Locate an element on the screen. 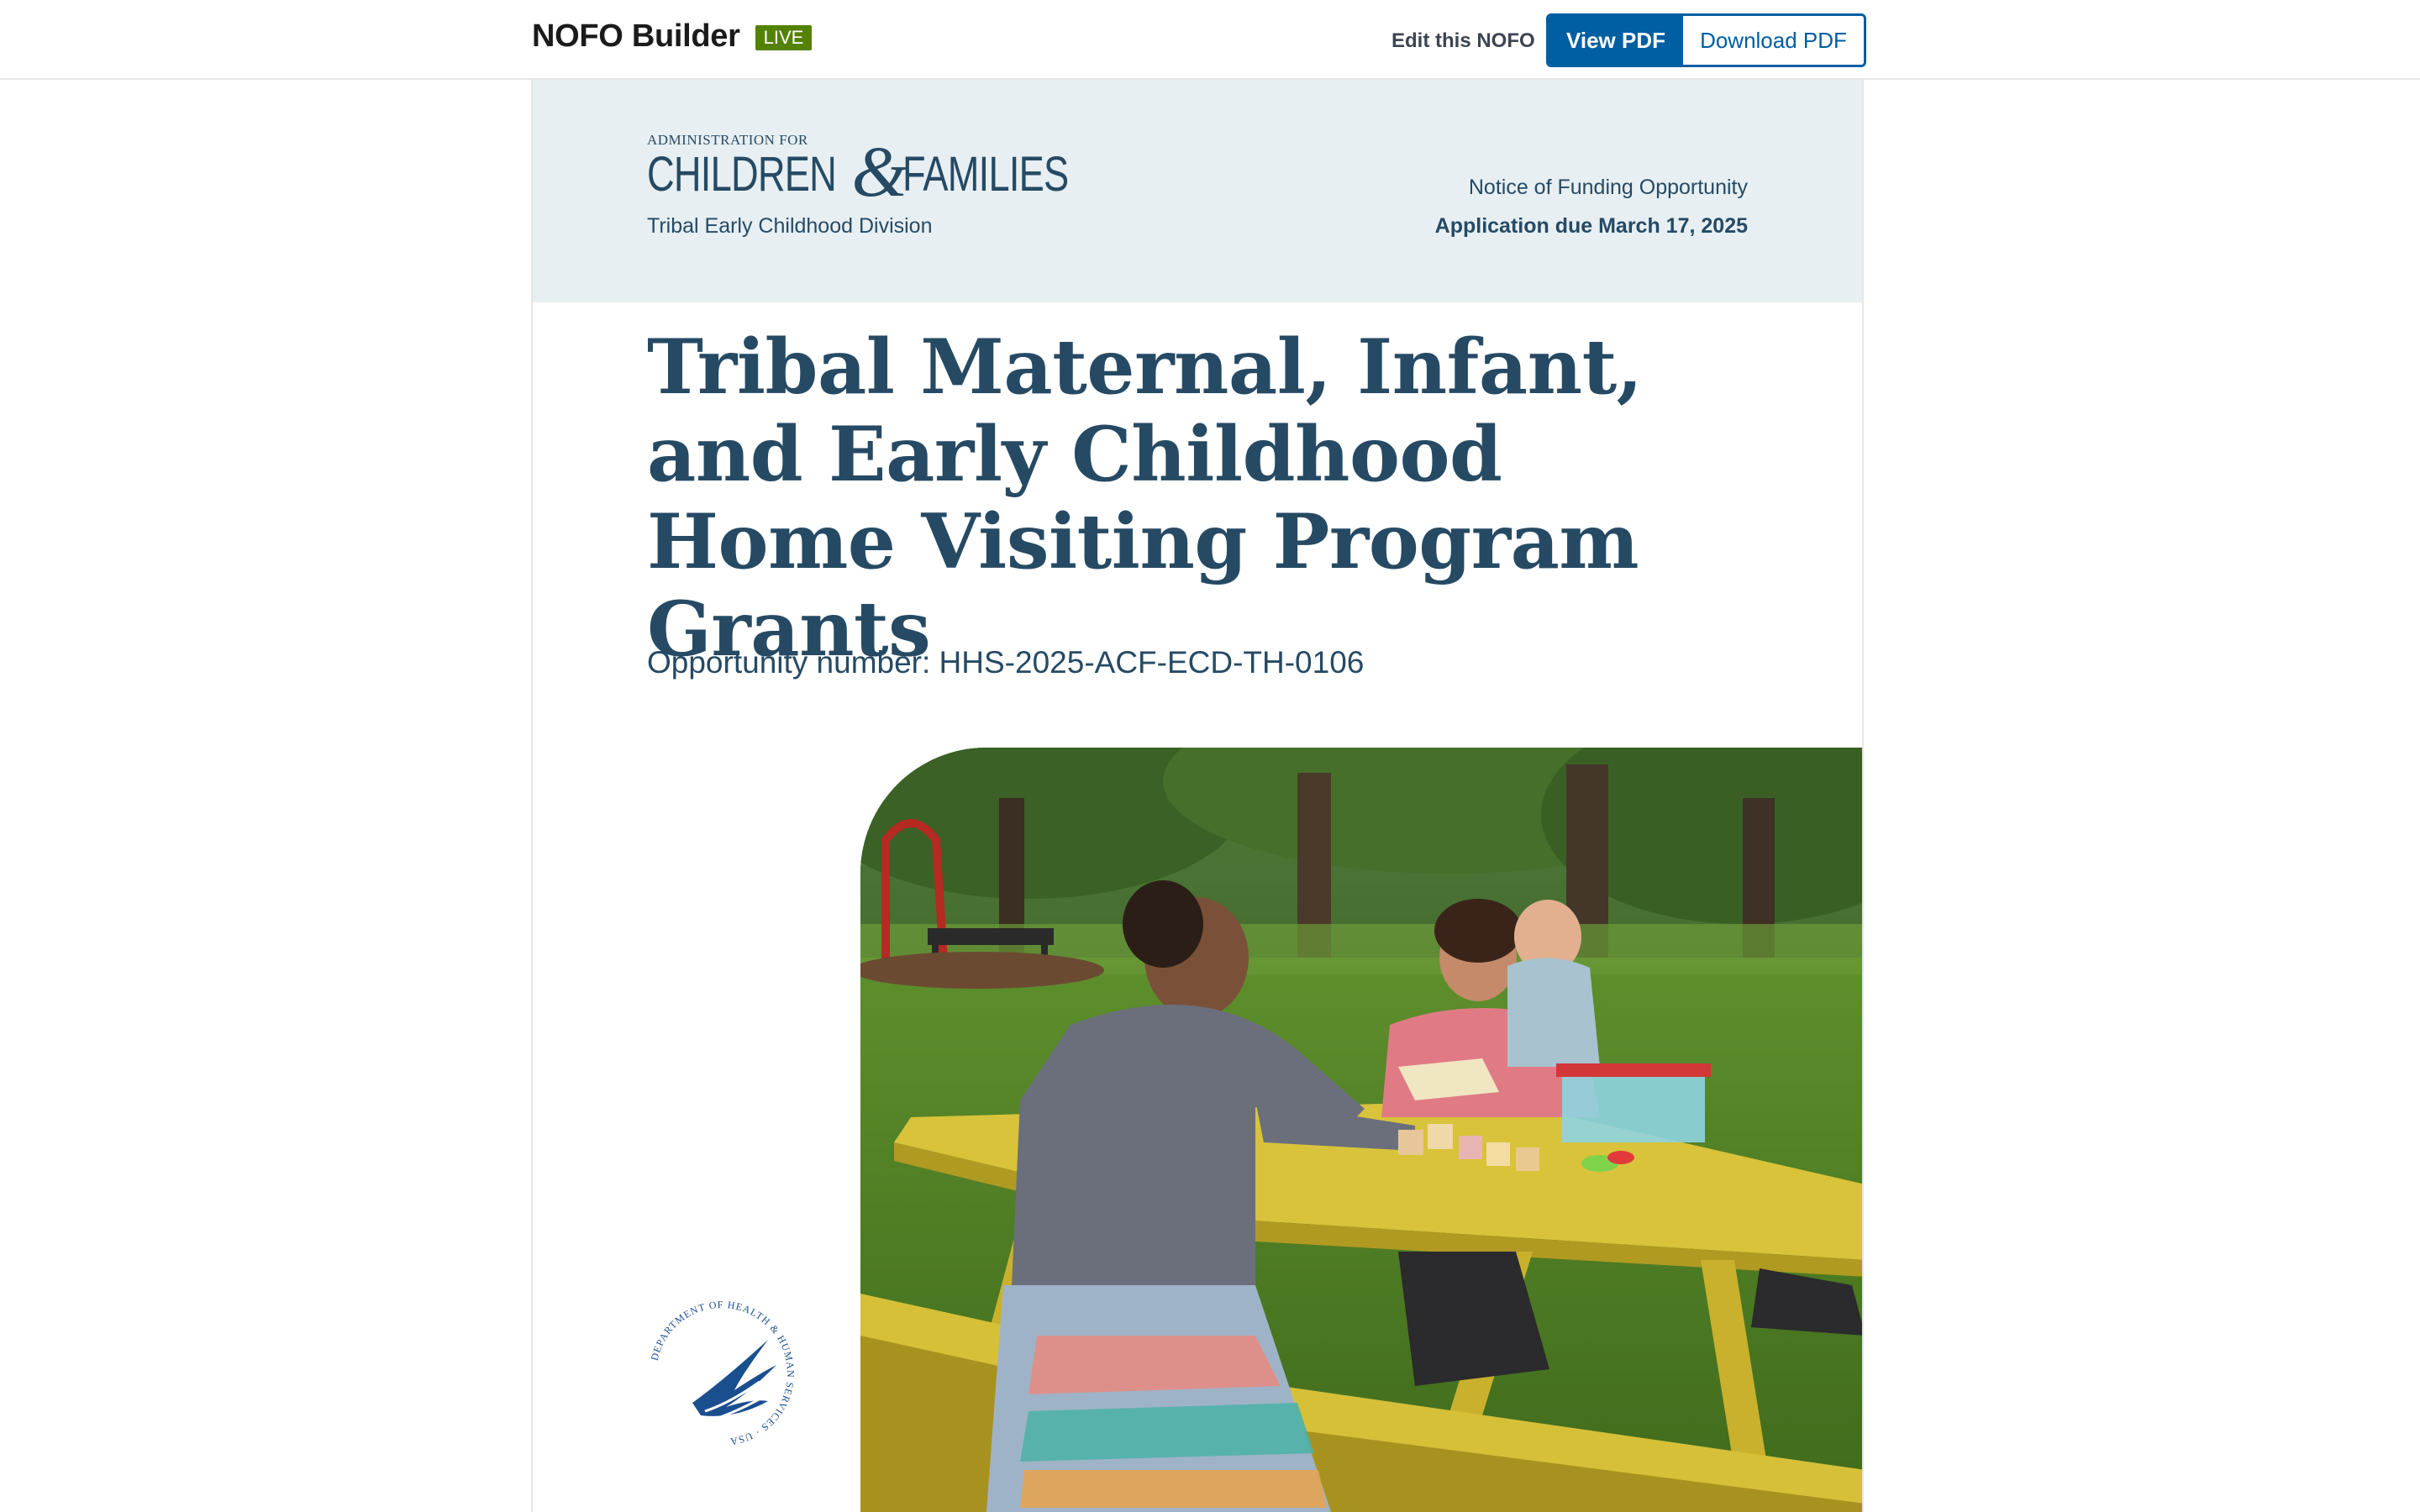  notice-type: Notice of Funding Opportunity is located at coordinates (1608, 187).